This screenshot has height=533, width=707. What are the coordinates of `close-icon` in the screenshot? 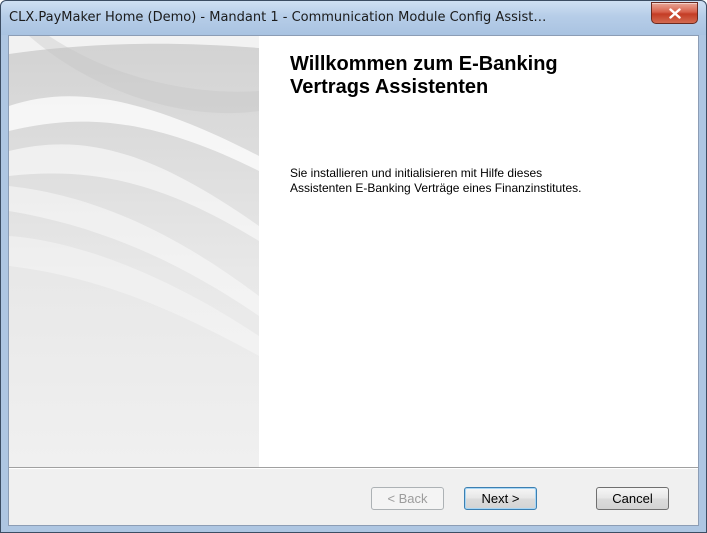 It's located at (674, 13).